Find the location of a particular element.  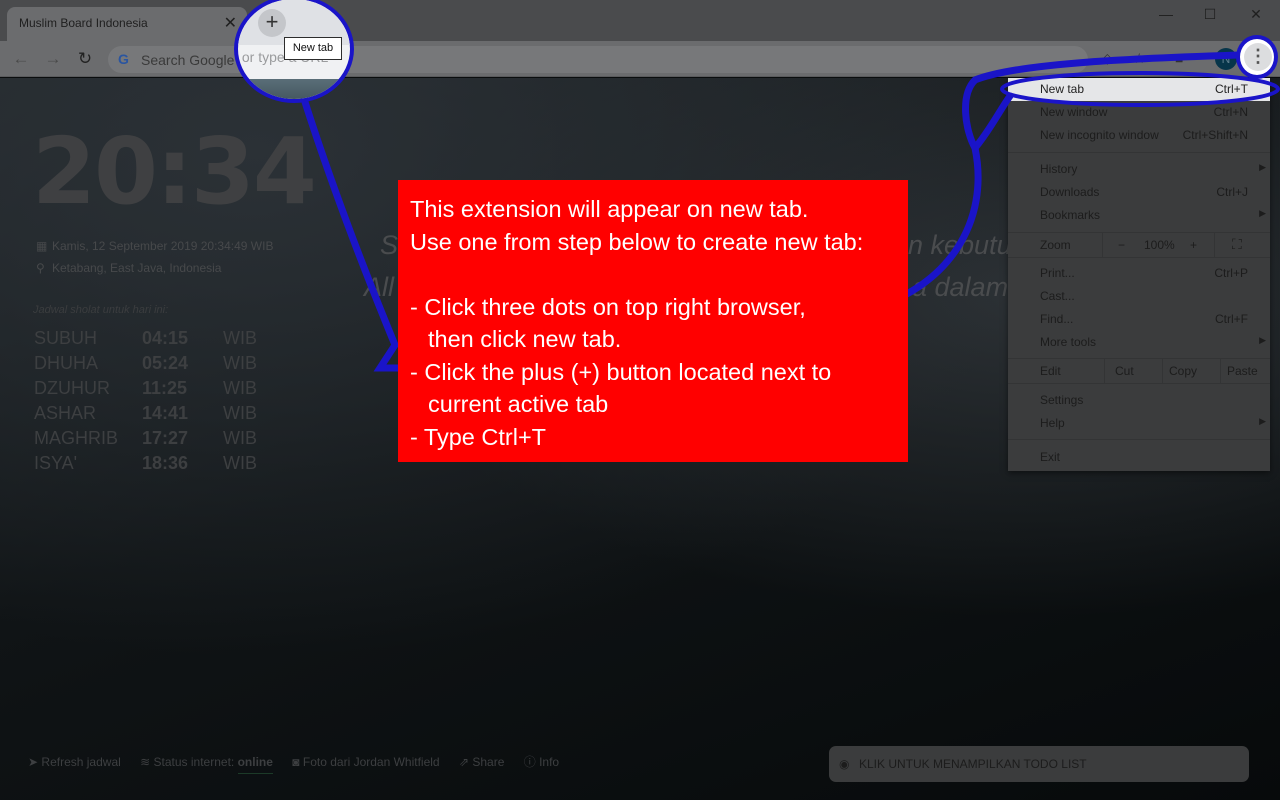

status-badge: online is located at coordinates (255, 764).